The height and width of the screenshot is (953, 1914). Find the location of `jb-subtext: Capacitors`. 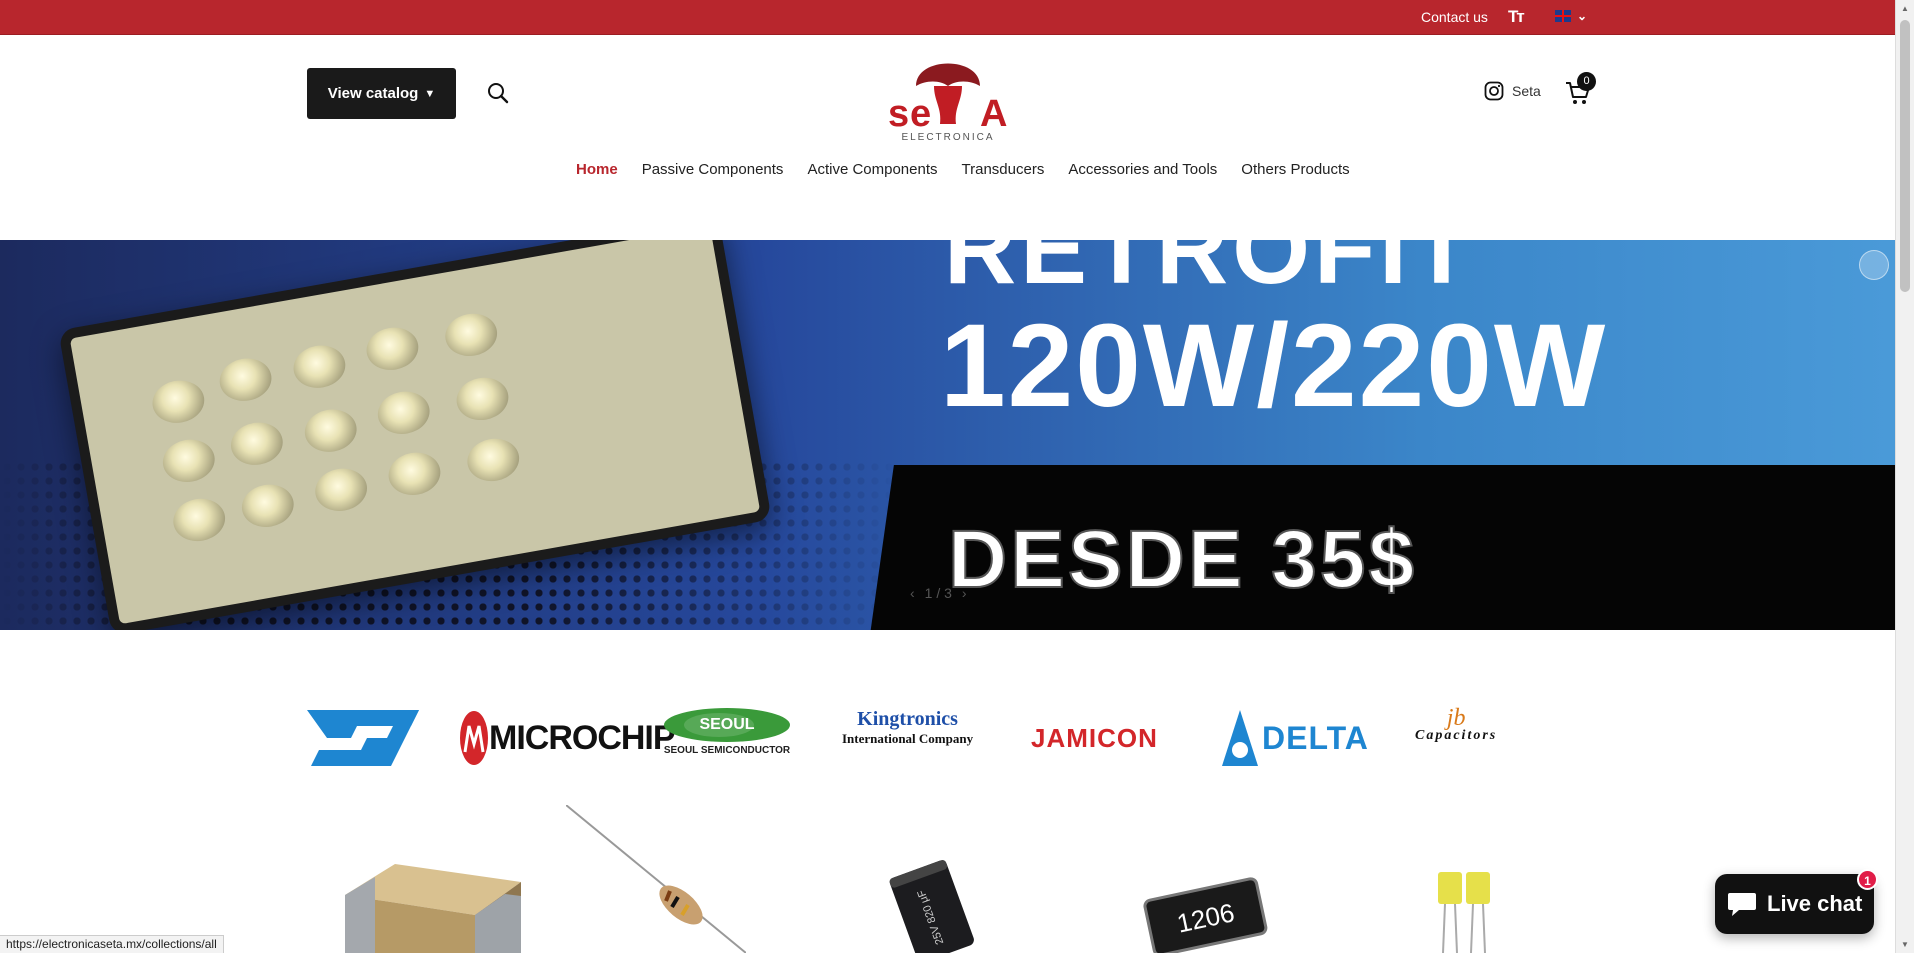

jb-subtext: Capacitors is located at coordinates (1456, 735).